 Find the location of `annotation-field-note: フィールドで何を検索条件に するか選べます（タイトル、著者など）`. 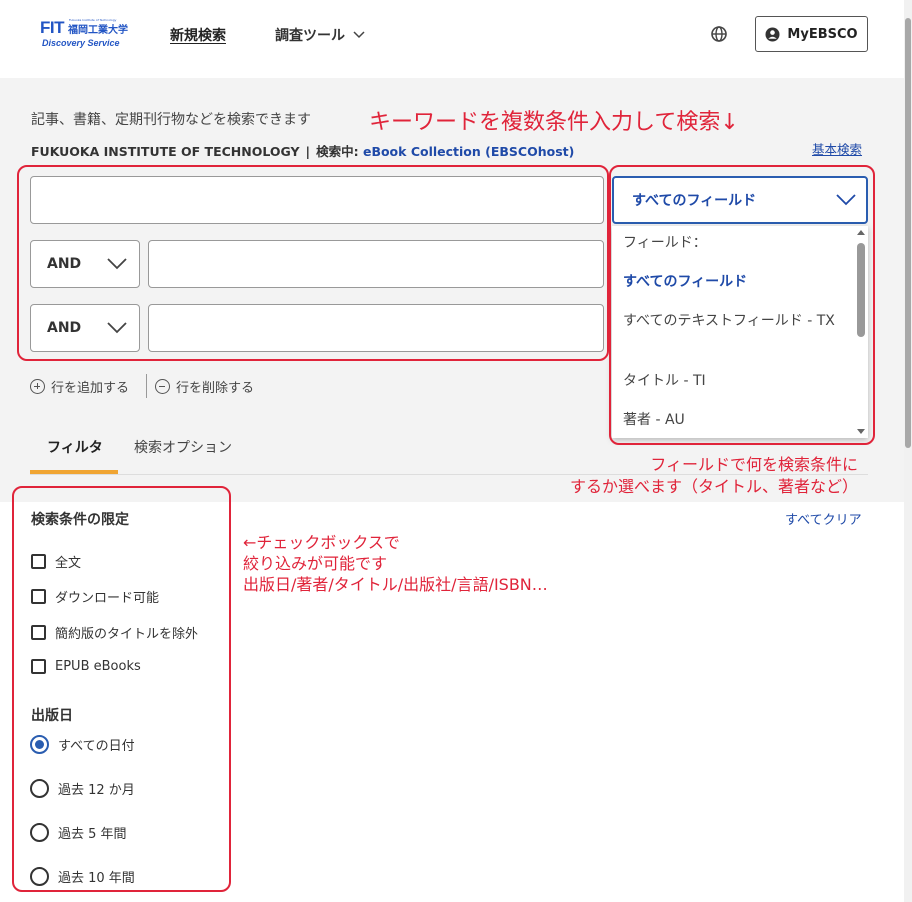

annotation-field-note: フィールドで何を検索条件に するか選べます（タイトル、著者など） is located at coordinates (699, 476).